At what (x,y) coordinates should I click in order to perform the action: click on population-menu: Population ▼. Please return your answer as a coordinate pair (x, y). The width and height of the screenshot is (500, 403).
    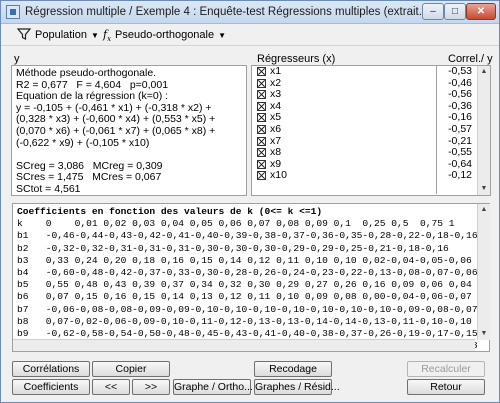
    Looking at the image, I should click on (57, 35).